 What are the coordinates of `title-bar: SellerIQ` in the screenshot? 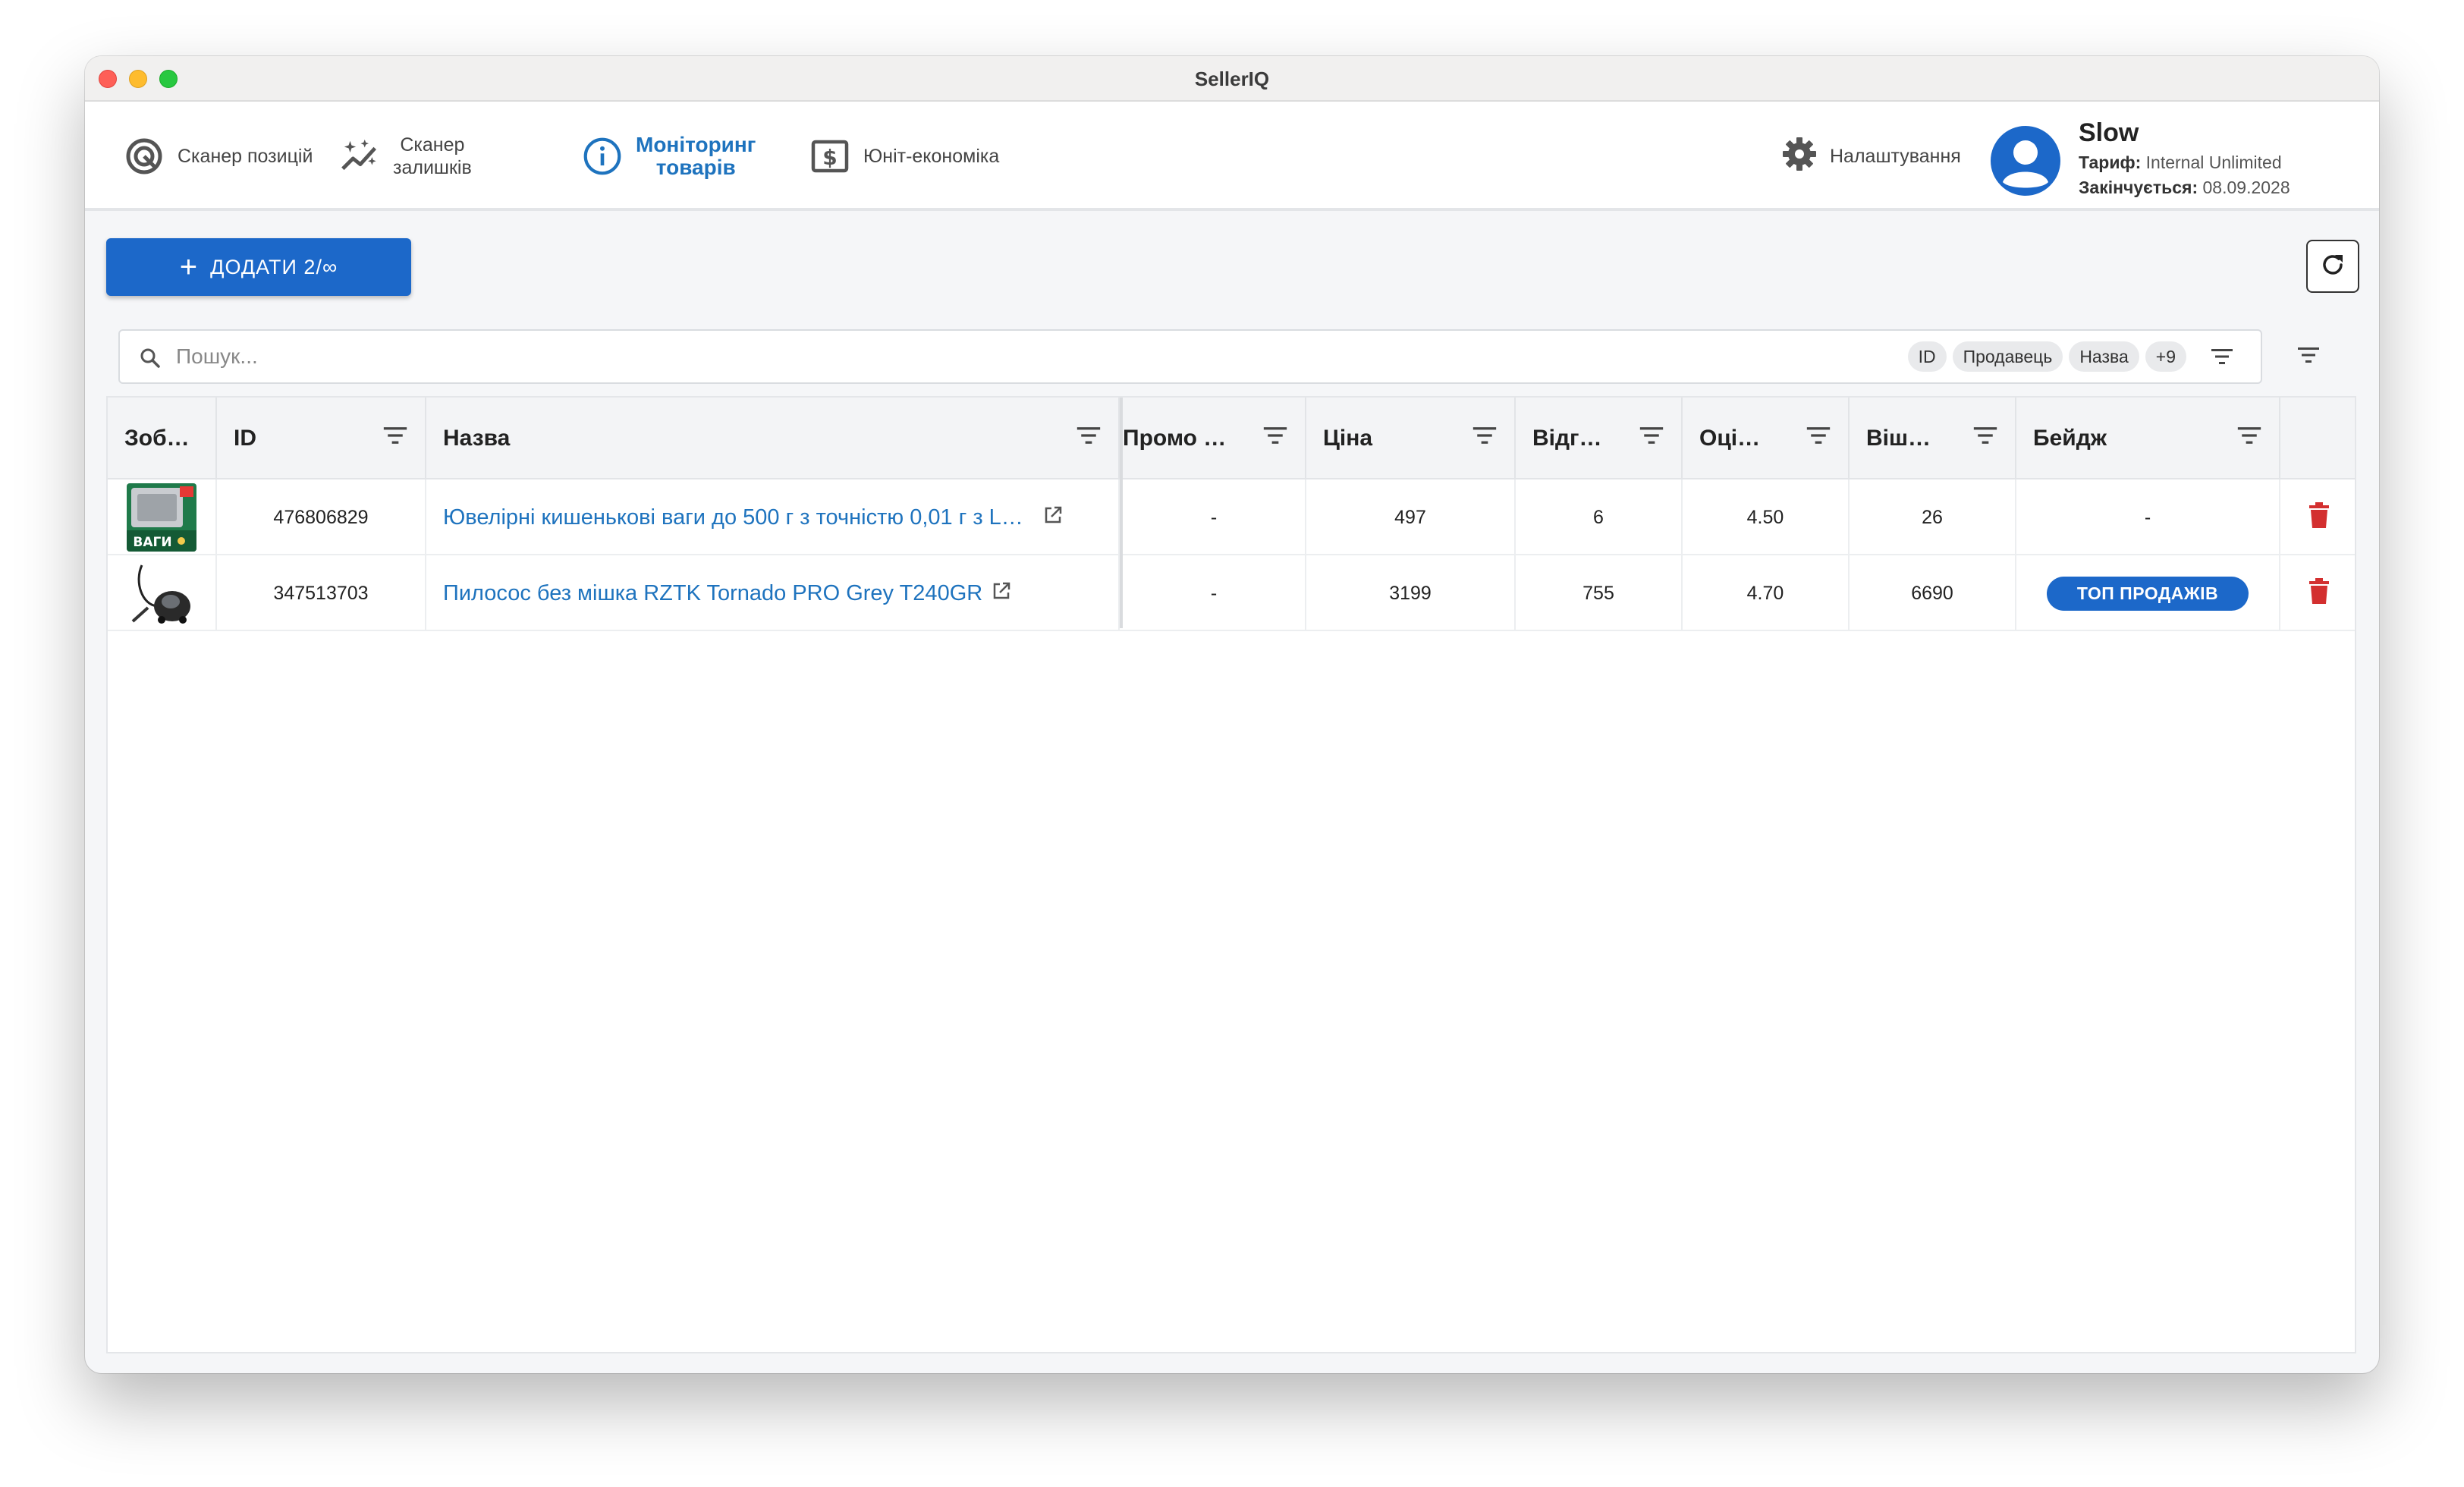 It's located at (1232, 79).